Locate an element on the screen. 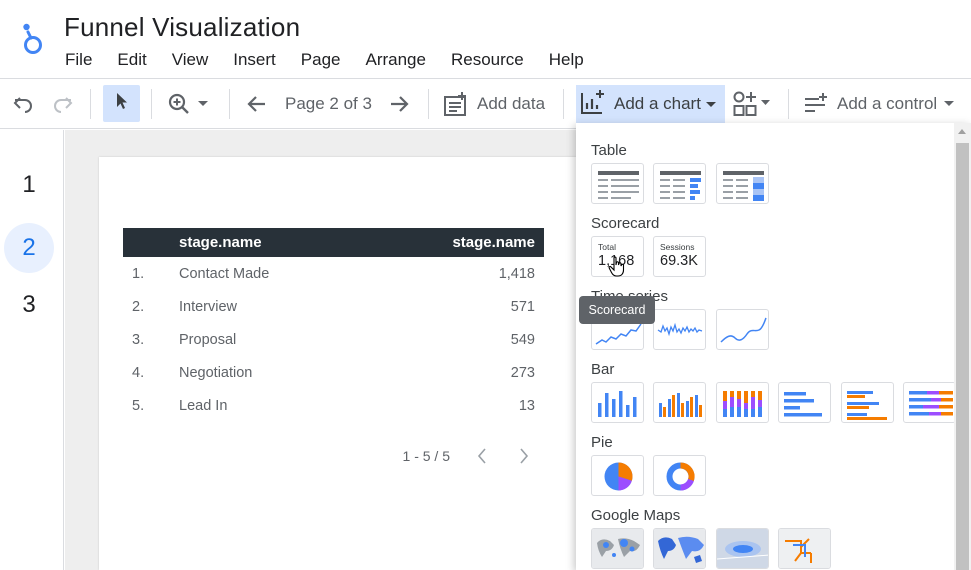 Image resolution: width=971 pixels, height=570 pixels. zoom-icon is located at coordinates (189, 104).